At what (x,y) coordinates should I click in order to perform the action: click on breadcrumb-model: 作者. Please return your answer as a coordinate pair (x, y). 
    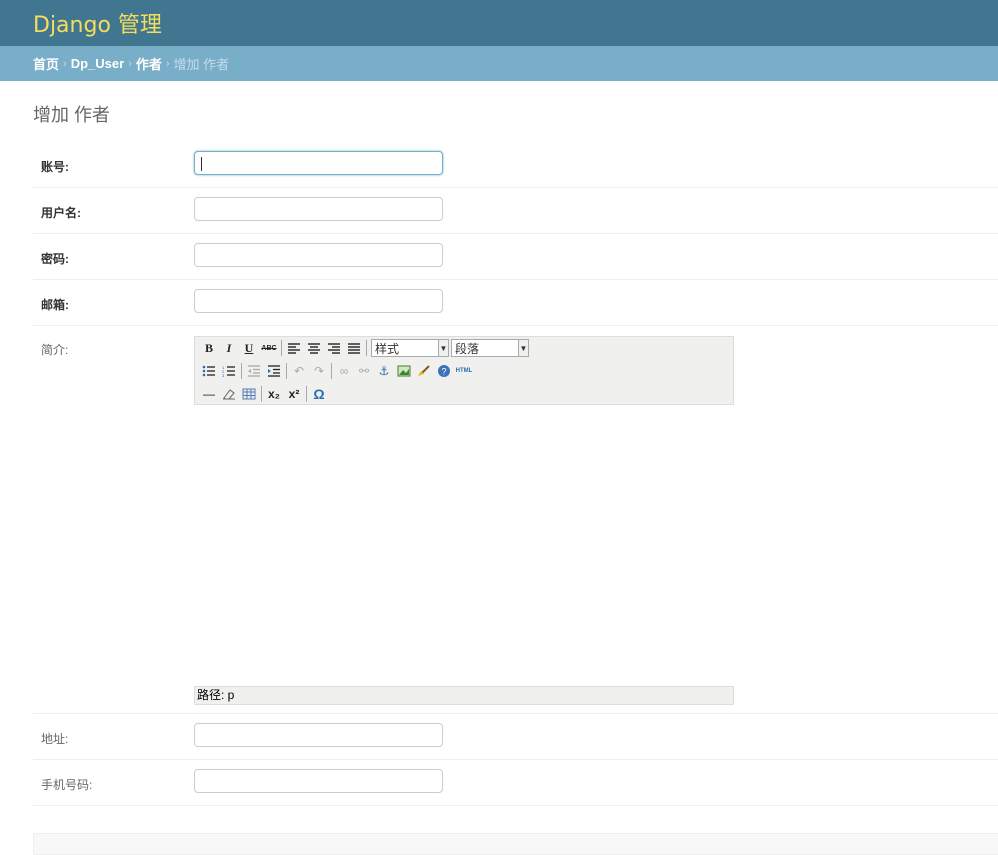
    Looking at the image, I should click on (149, 63).